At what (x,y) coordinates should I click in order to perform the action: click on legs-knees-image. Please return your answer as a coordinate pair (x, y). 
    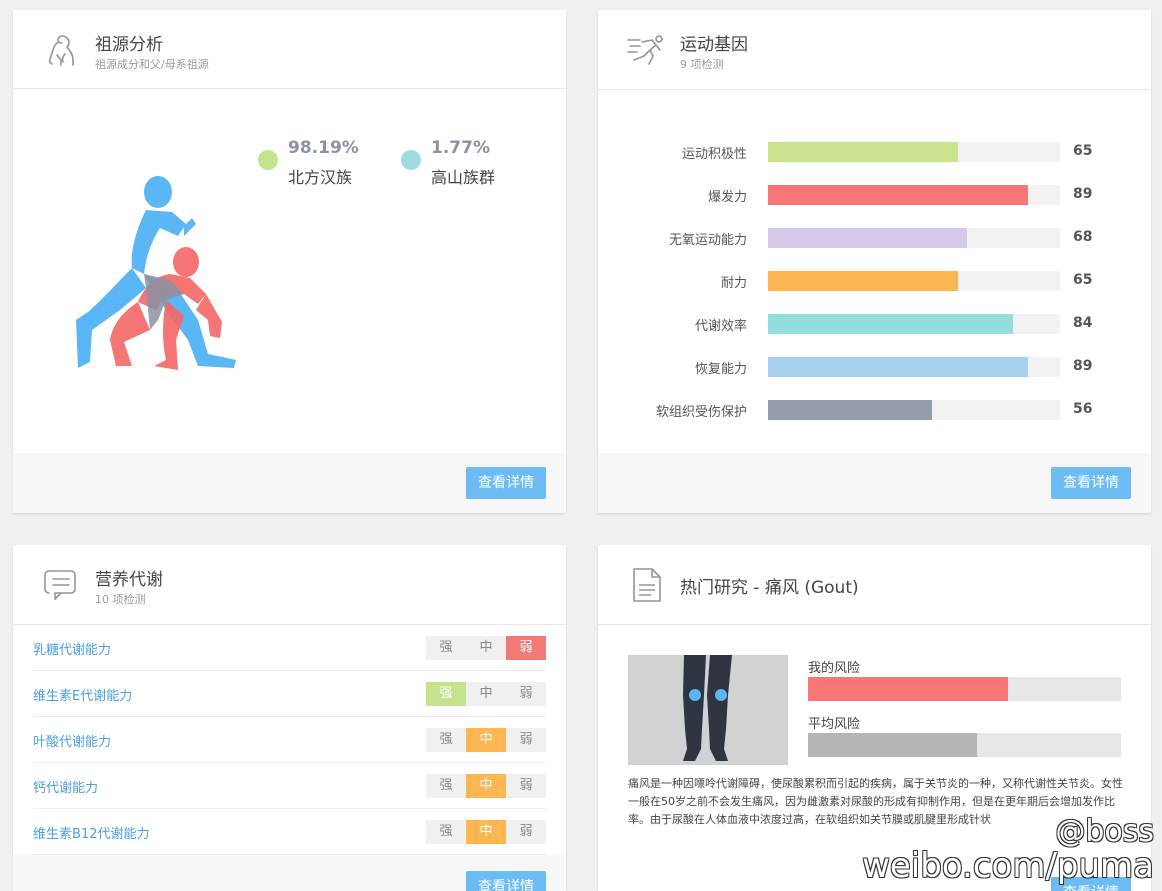
    Looking at the image, I should click on (708, 710).